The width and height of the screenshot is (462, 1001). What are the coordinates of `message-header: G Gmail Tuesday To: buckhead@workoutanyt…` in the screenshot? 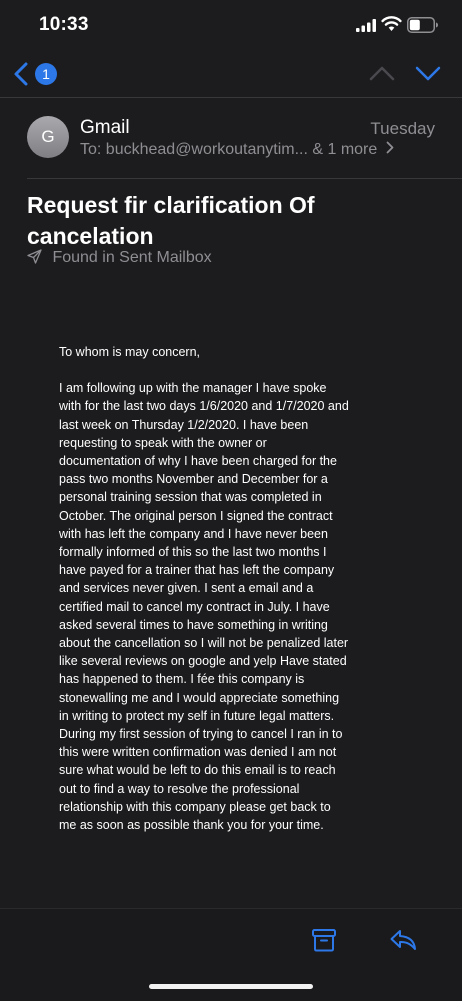 It's located at (231, 138).